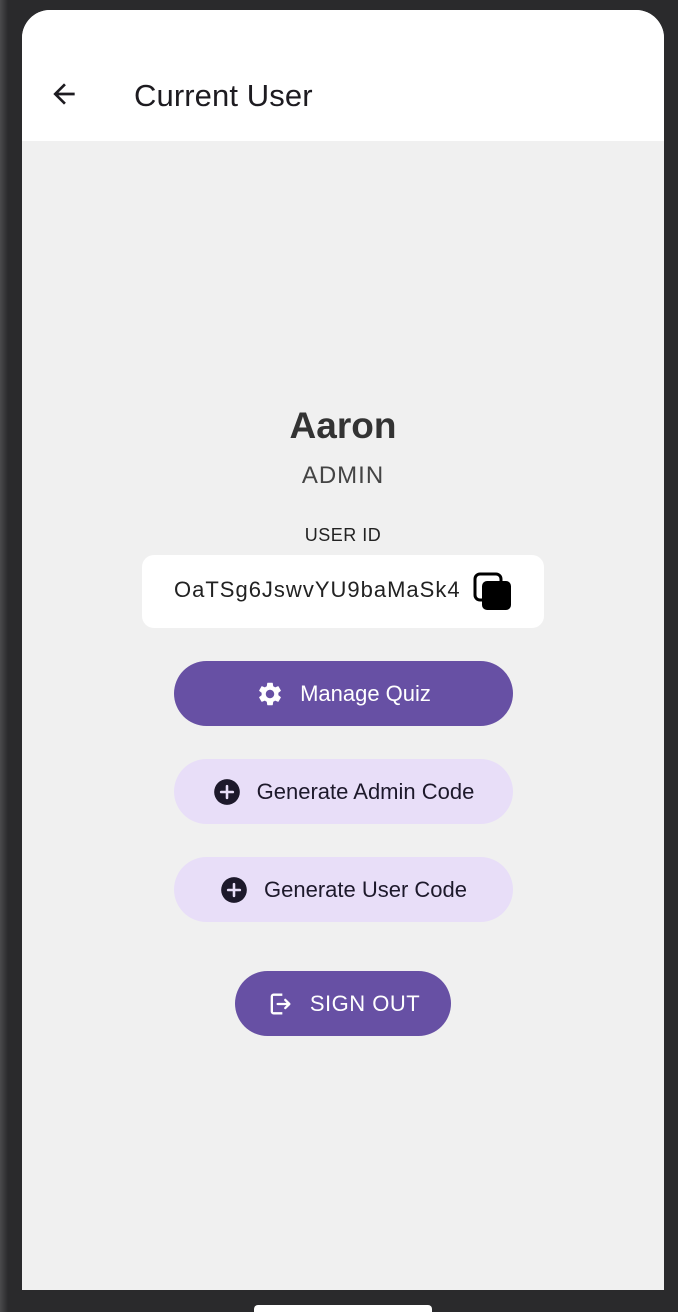 The width and height of the screenshot is (678, 1312). Describe the element at coordinates (223, 95) in the screenshot. I see `page-title: Current User` at that location.